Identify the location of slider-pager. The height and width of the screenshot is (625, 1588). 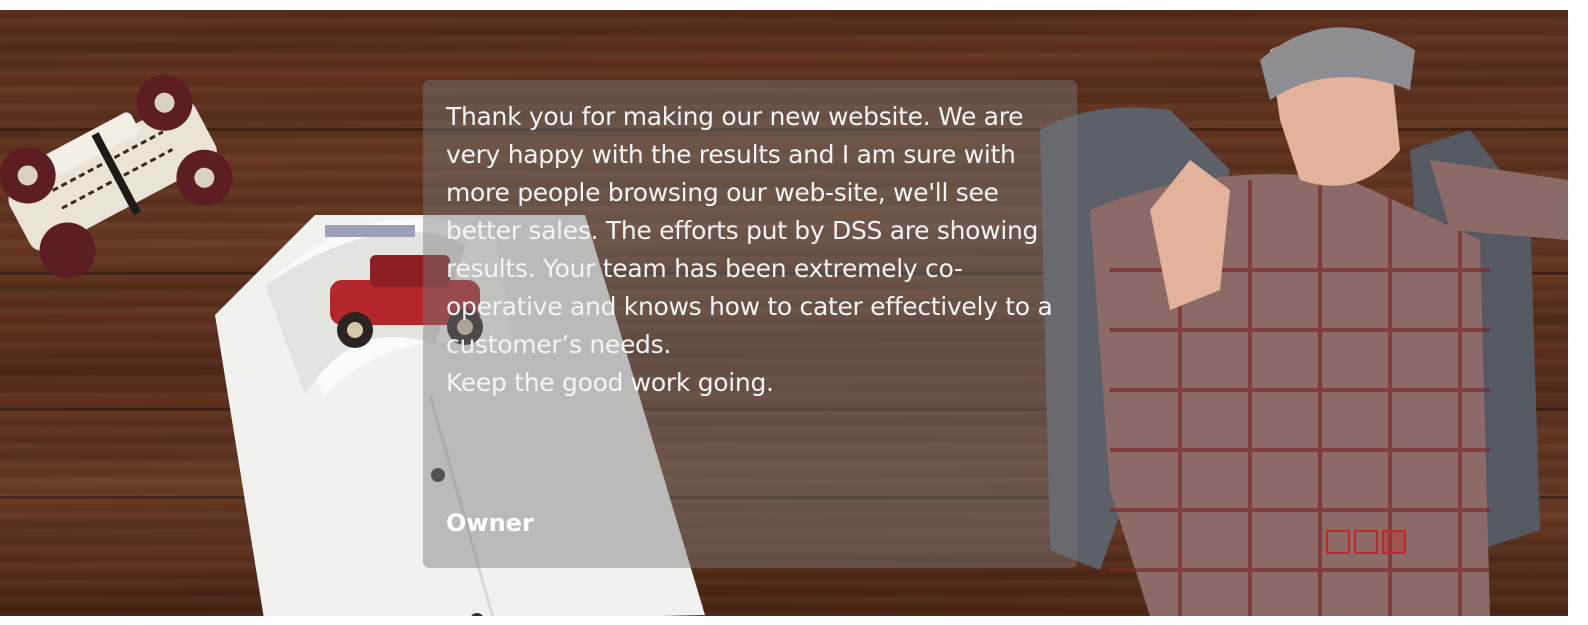
(1366, 542).